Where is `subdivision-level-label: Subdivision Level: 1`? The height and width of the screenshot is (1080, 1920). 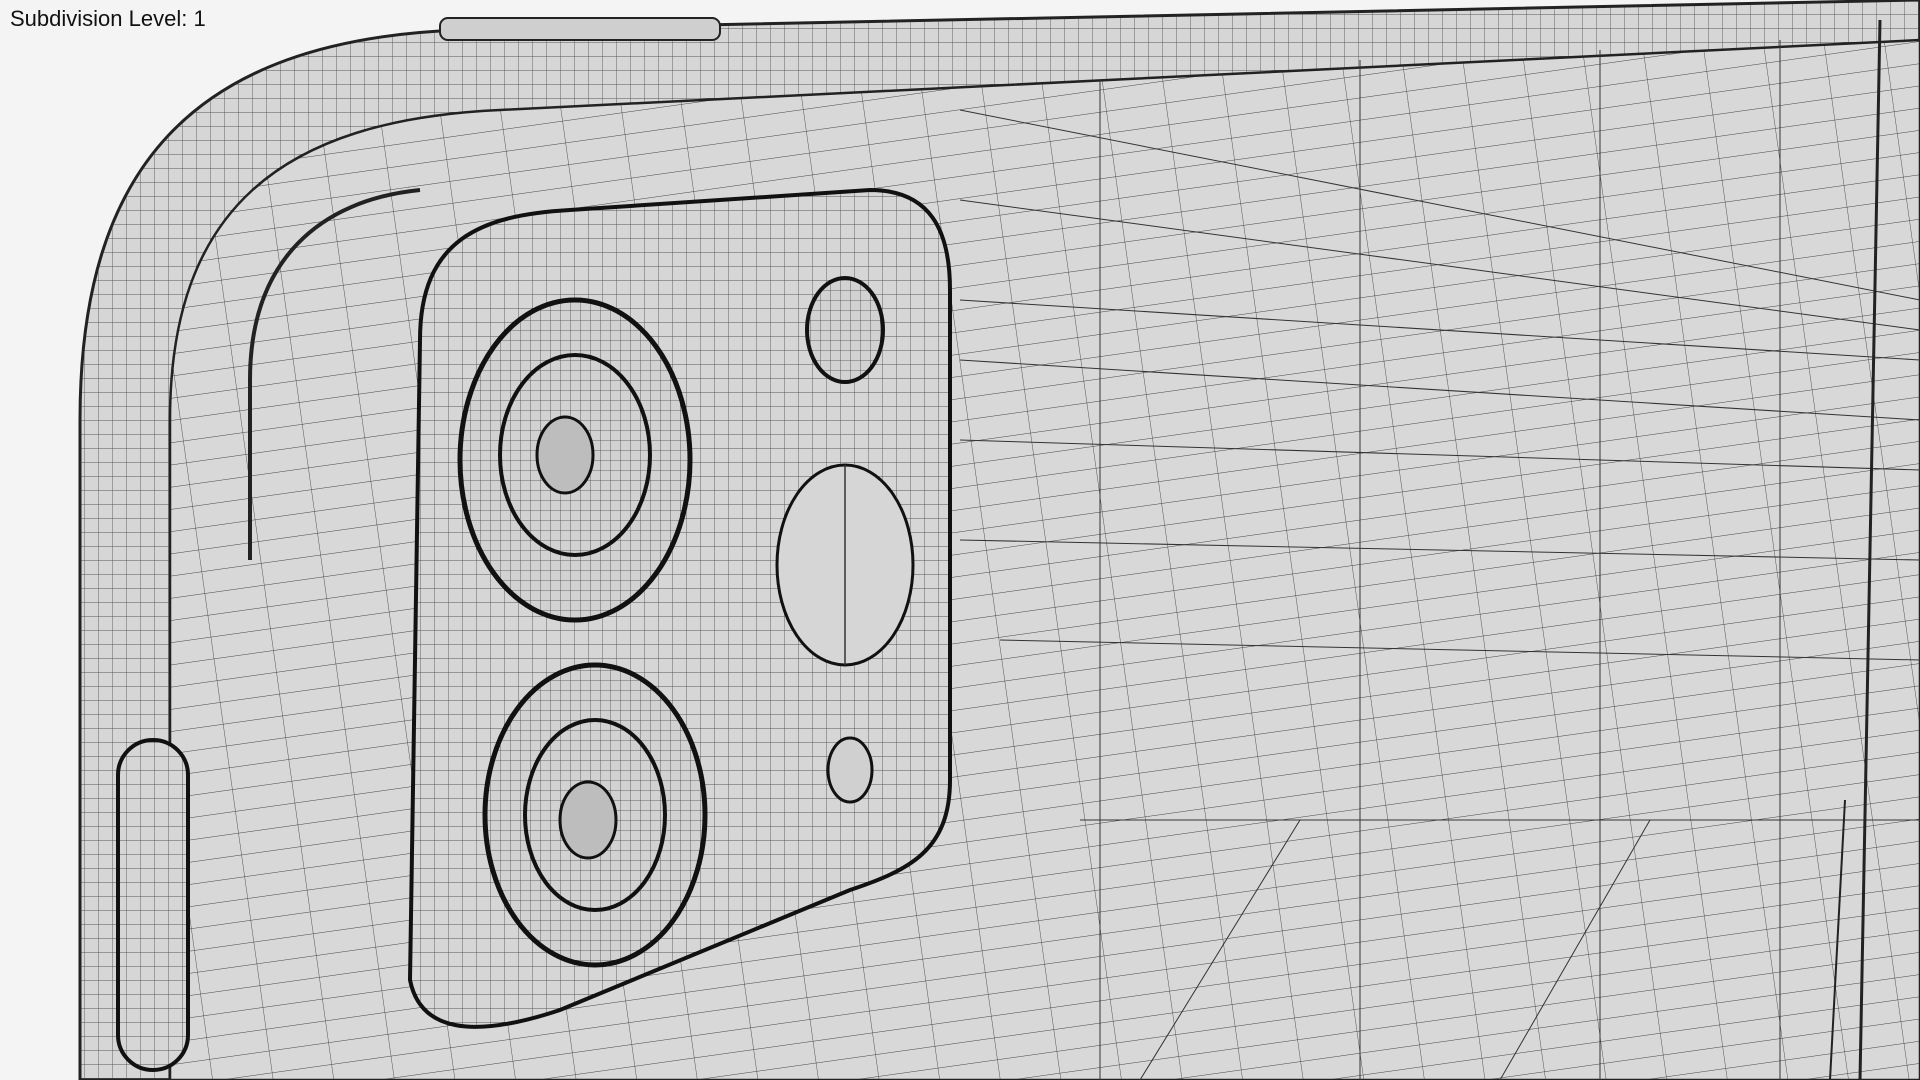 subdivision-level-label: Subdivision Level: 1 is located at coordinates (108, 18).